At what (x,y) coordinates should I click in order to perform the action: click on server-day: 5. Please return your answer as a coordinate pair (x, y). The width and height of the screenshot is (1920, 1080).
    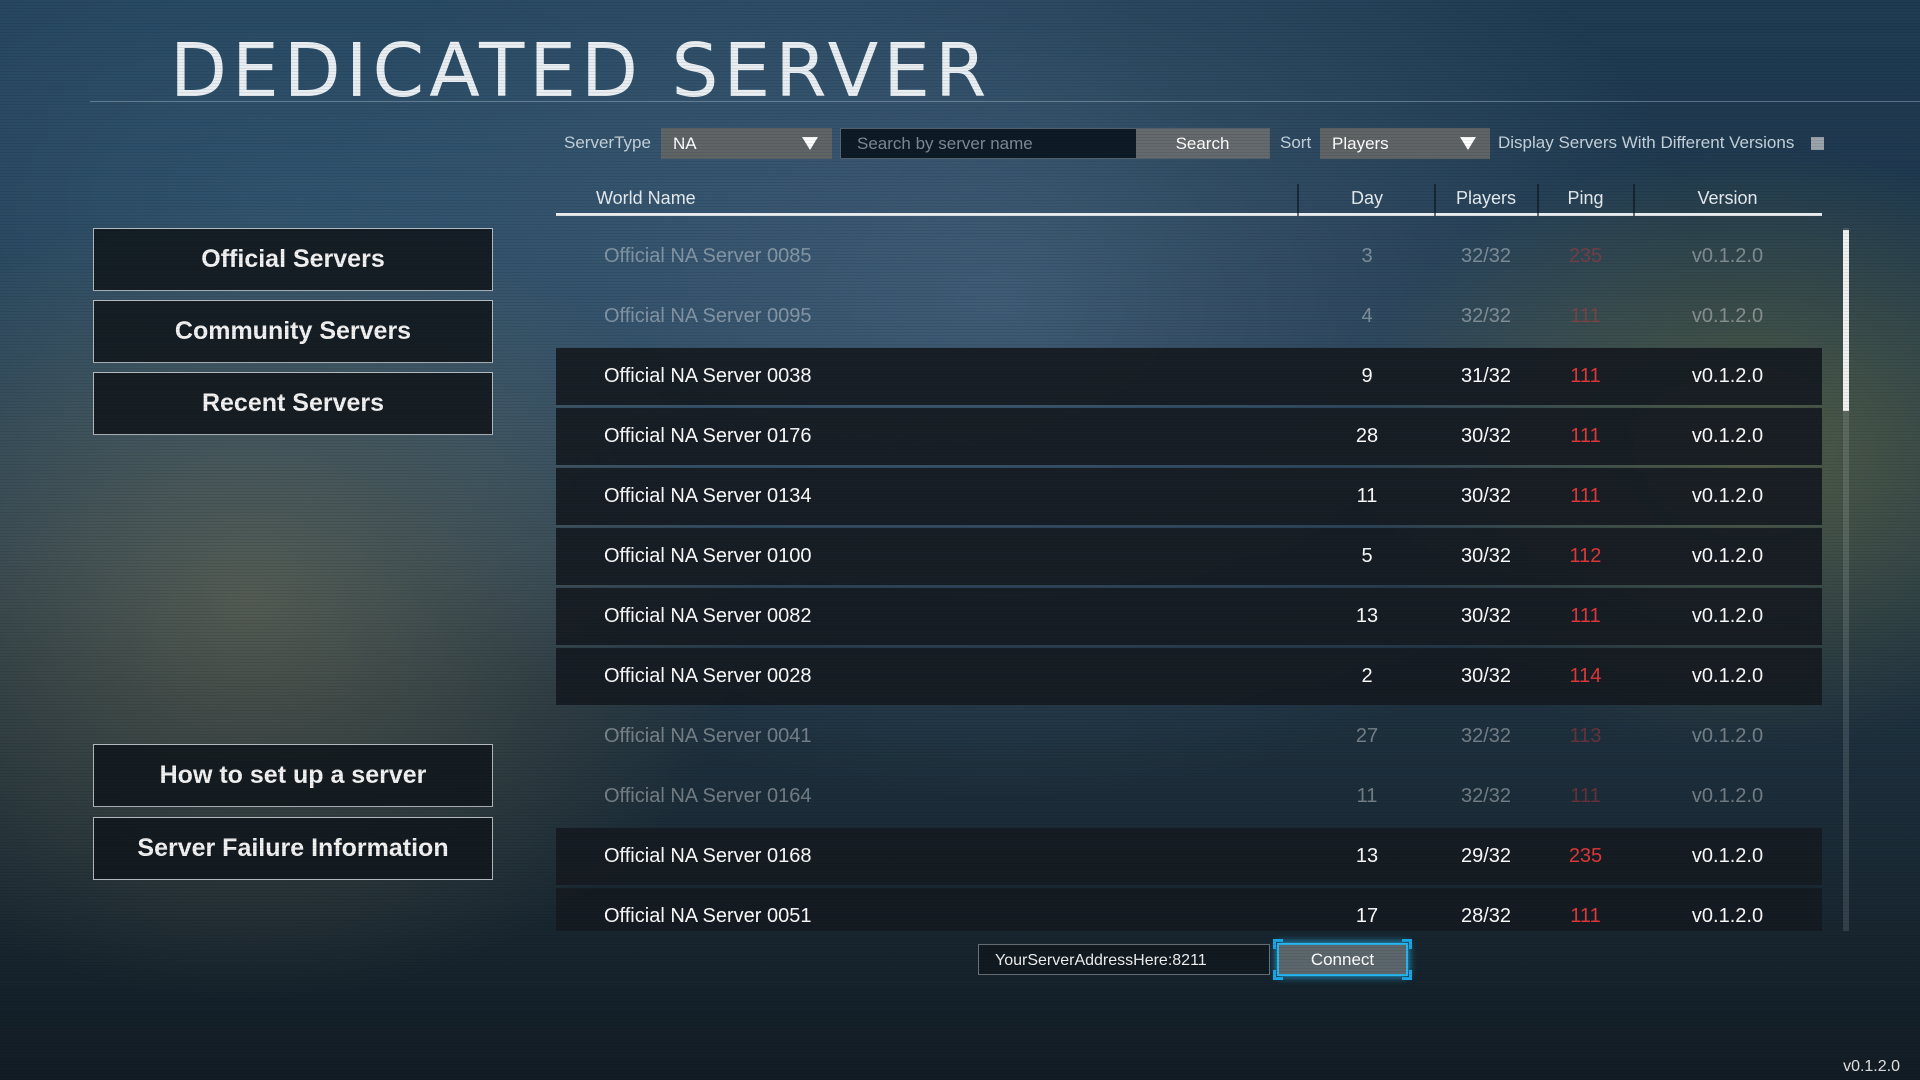
    Looking at the image, I should click on (1367, 556).